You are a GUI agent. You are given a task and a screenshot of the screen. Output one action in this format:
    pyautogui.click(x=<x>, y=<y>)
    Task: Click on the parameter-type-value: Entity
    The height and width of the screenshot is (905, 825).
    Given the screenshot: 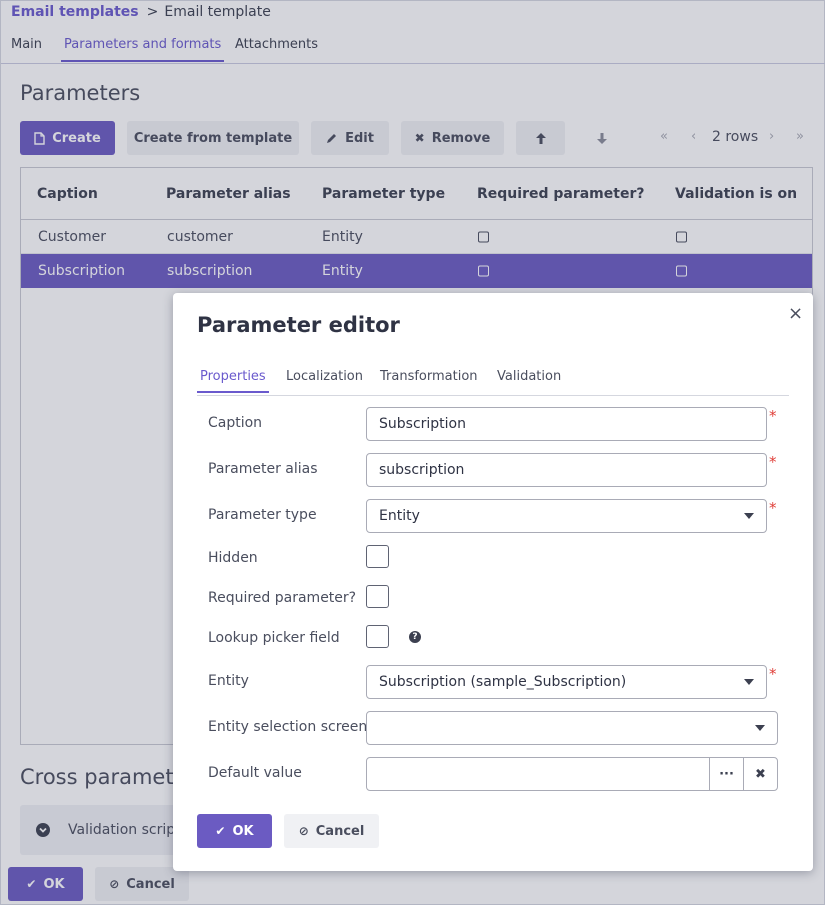 What is the action you would take?
    pyautogui.click(x=399, y=516)
    